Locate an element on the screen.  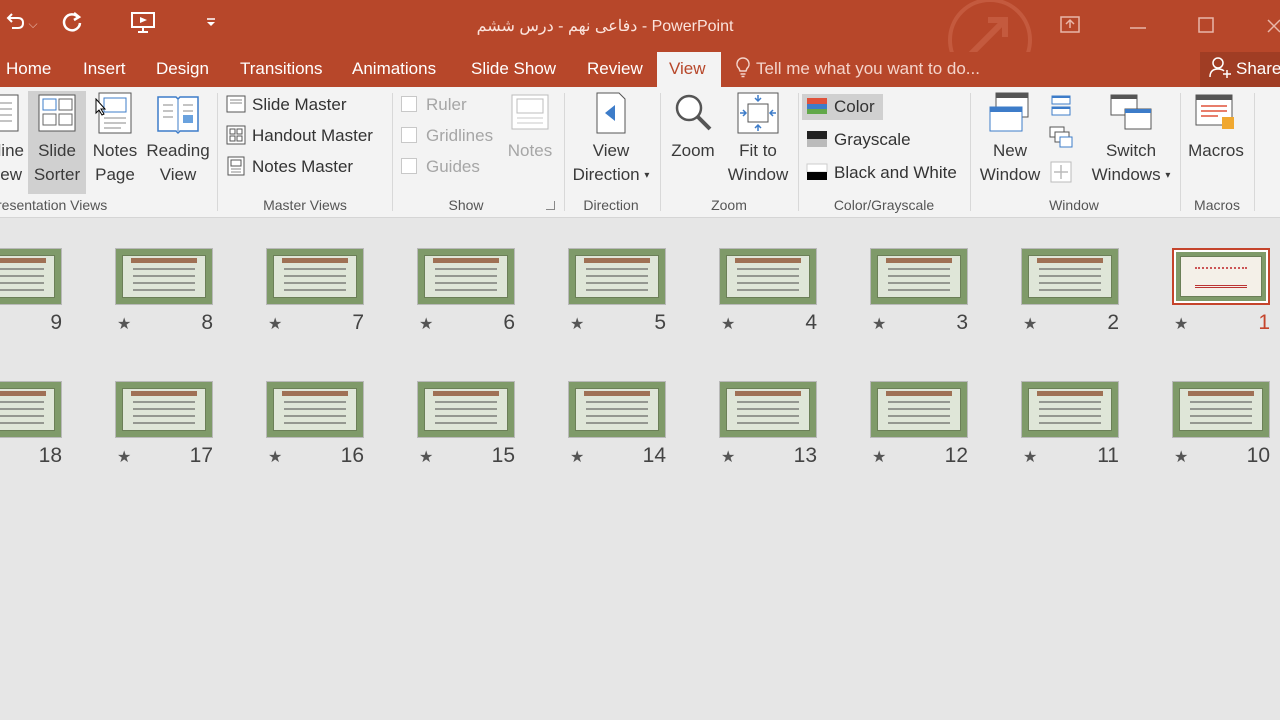
direction-group-label: Direction is located at coordinates (611, 205).